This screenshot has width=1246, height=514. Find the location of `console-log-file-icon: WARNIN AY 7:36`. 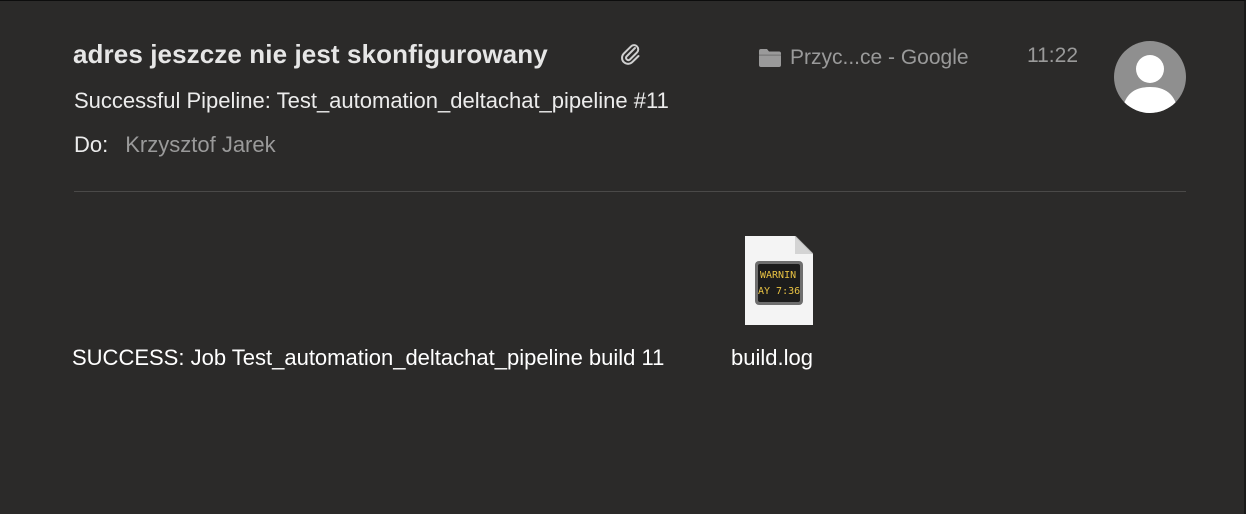

console-log-file-icon: WARNIN AY 7:36 is located at coordinates (779, 280).